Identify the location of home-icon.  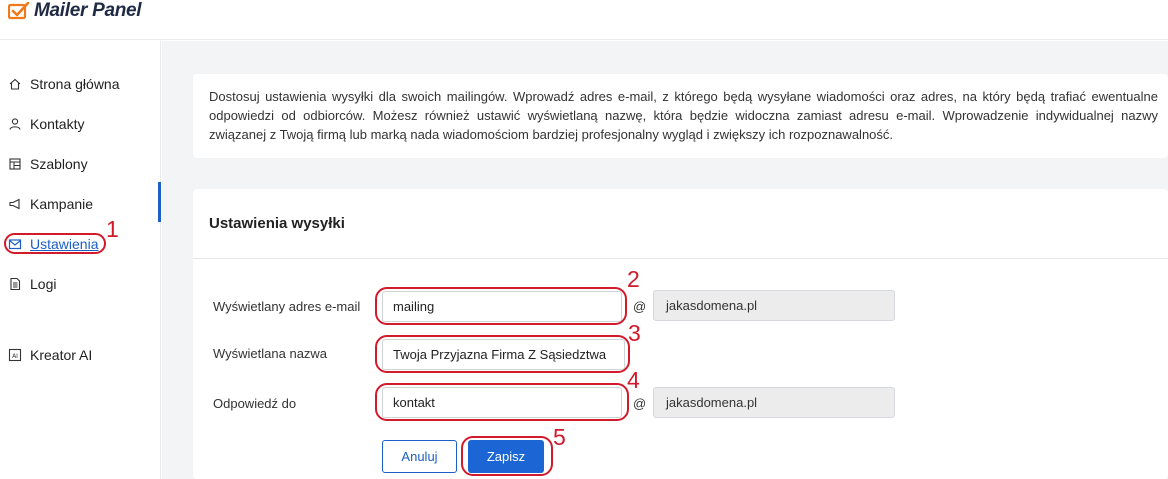
(15, 84).